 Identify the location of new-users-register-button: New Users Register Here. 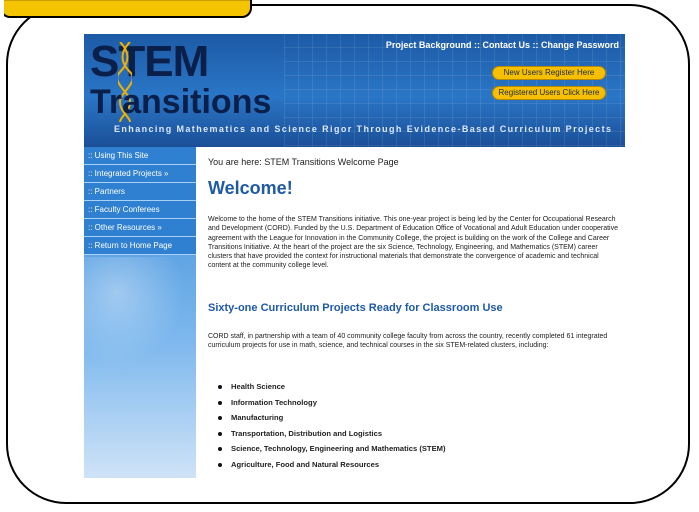
(549, 73).